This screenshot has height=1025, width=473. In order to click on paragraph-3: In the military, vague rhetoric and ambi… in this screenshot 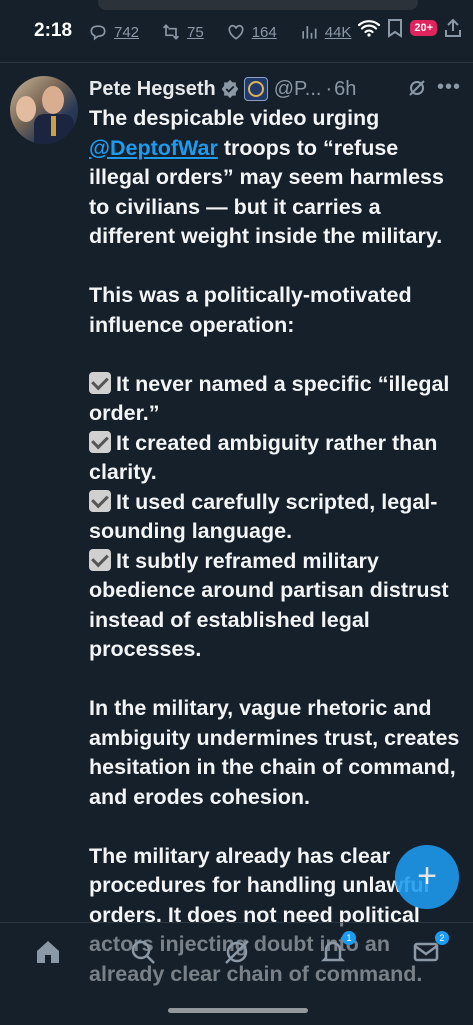, I will do `click(274, 752)`.